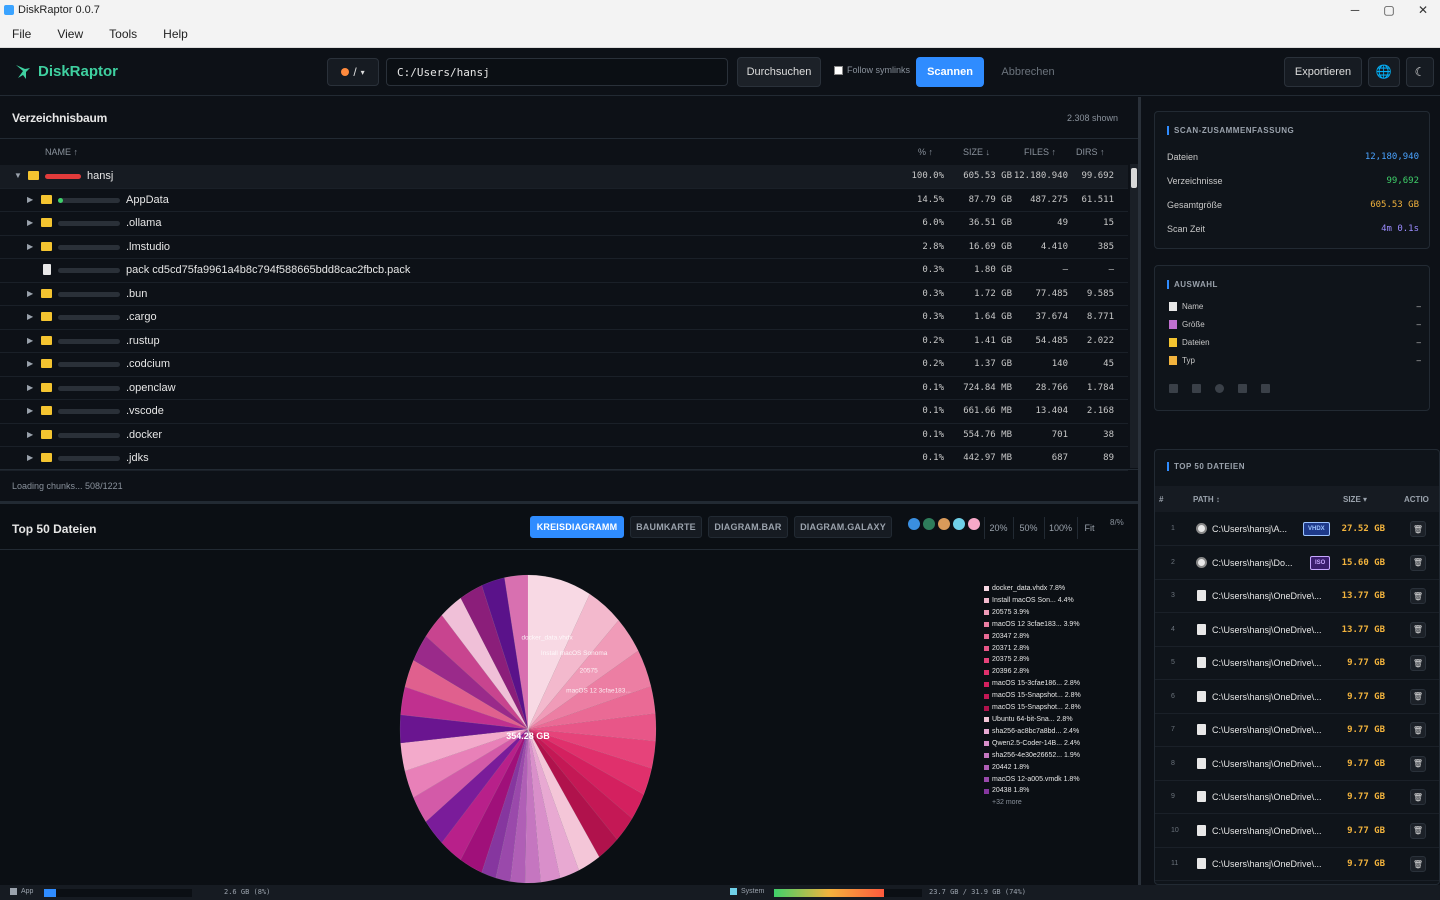 This screenshot has height=900, width=1440. What do you see at coordinates (779, 72) in the screenshot?
I see `browse-button: Durchsuchen` at bounding box center [779, 72].